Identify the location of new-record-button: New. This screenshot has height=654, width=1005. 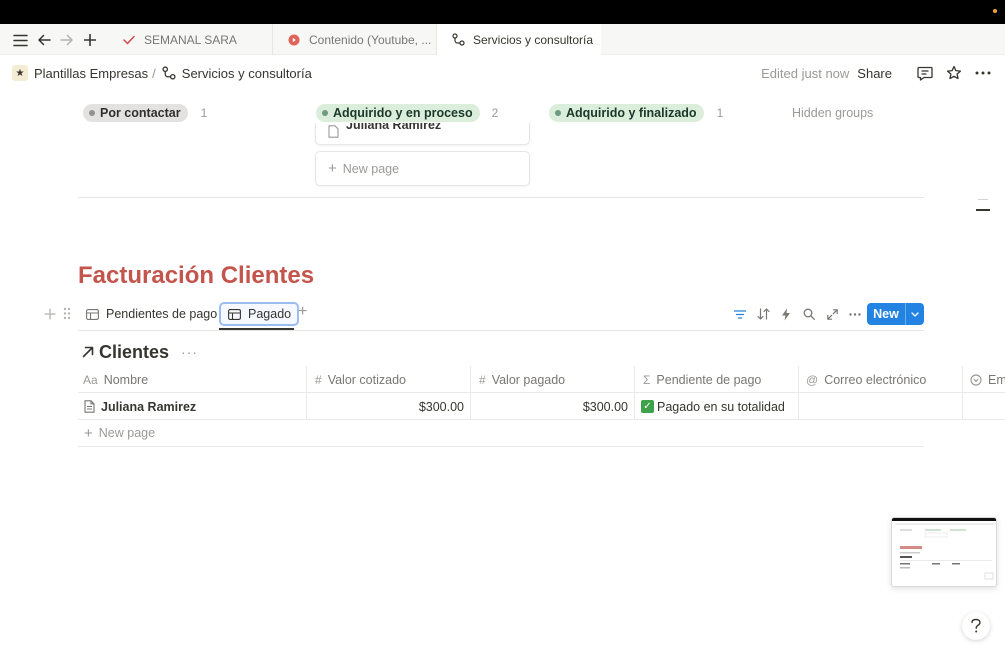
(895, 314).